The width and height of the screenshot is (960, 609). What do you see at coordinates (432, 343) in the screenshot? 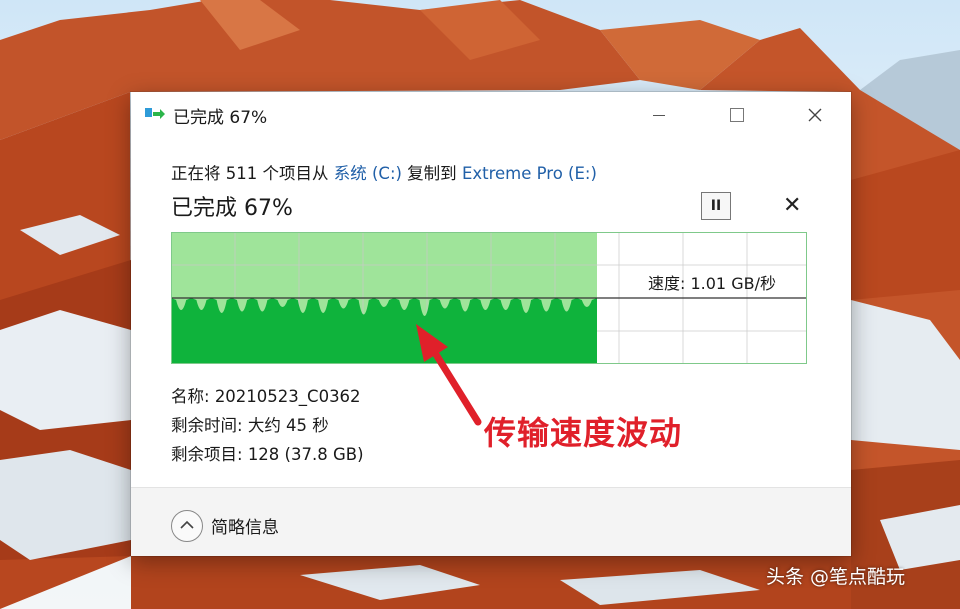
I see `arrow-head-icon` at bounding box center [432, 343].